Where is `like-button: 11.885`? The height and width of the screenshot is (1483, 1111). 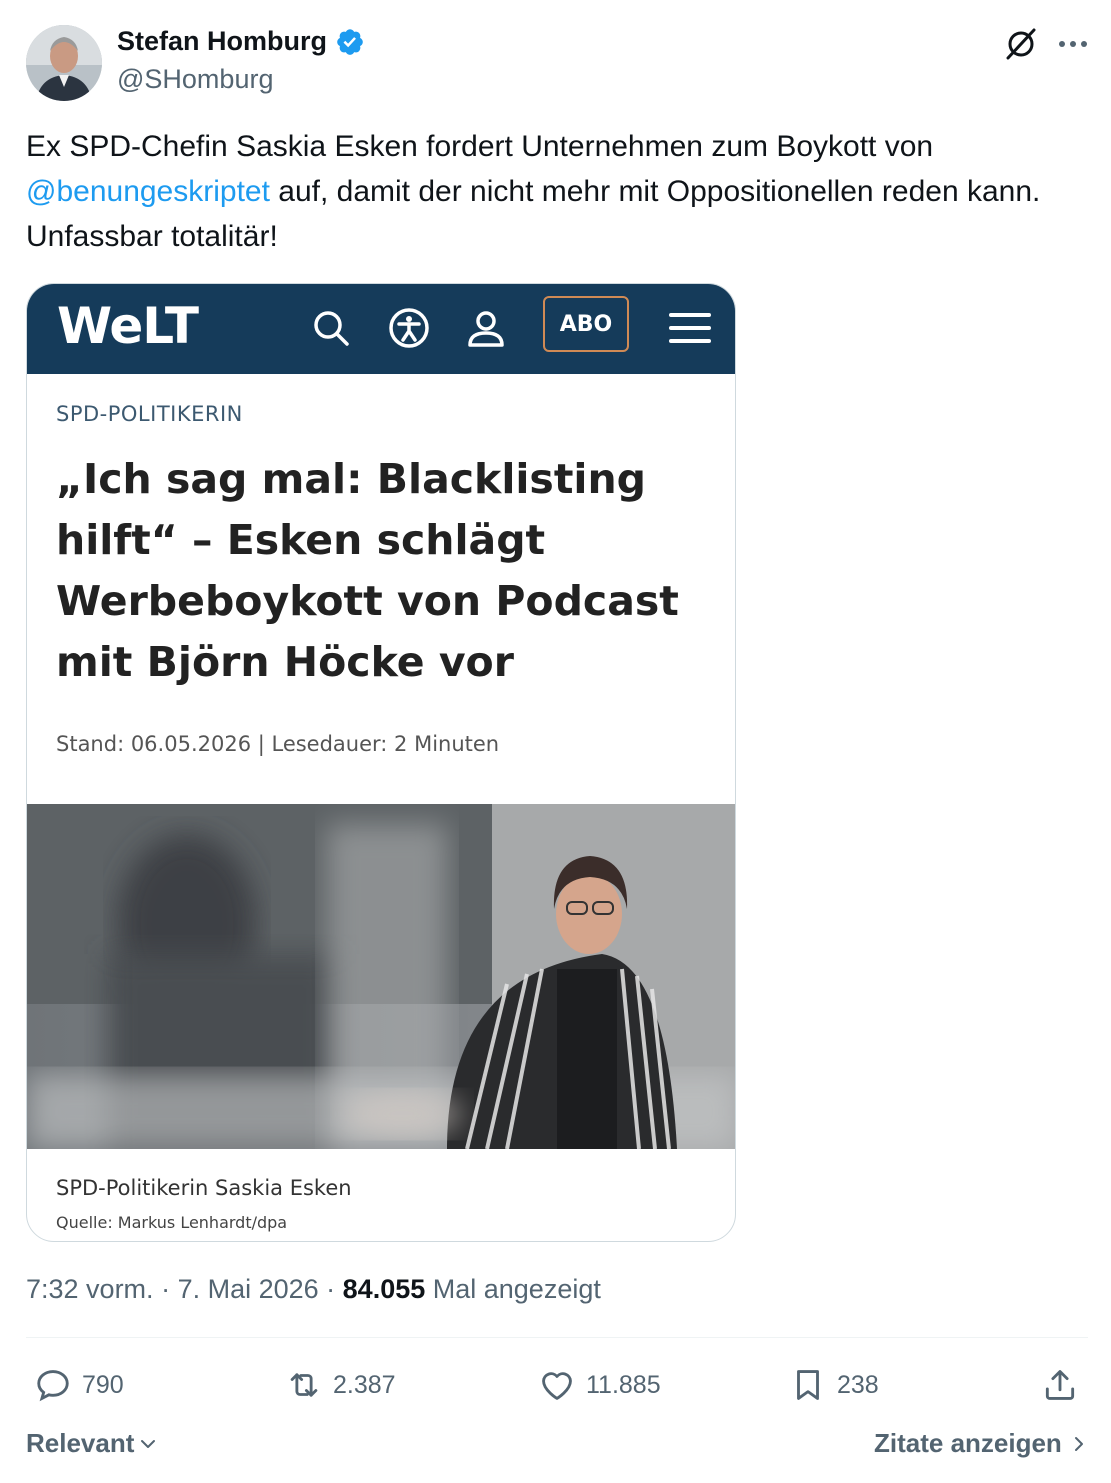 like-button: 11.885 is located at coordinates (599, 1385).